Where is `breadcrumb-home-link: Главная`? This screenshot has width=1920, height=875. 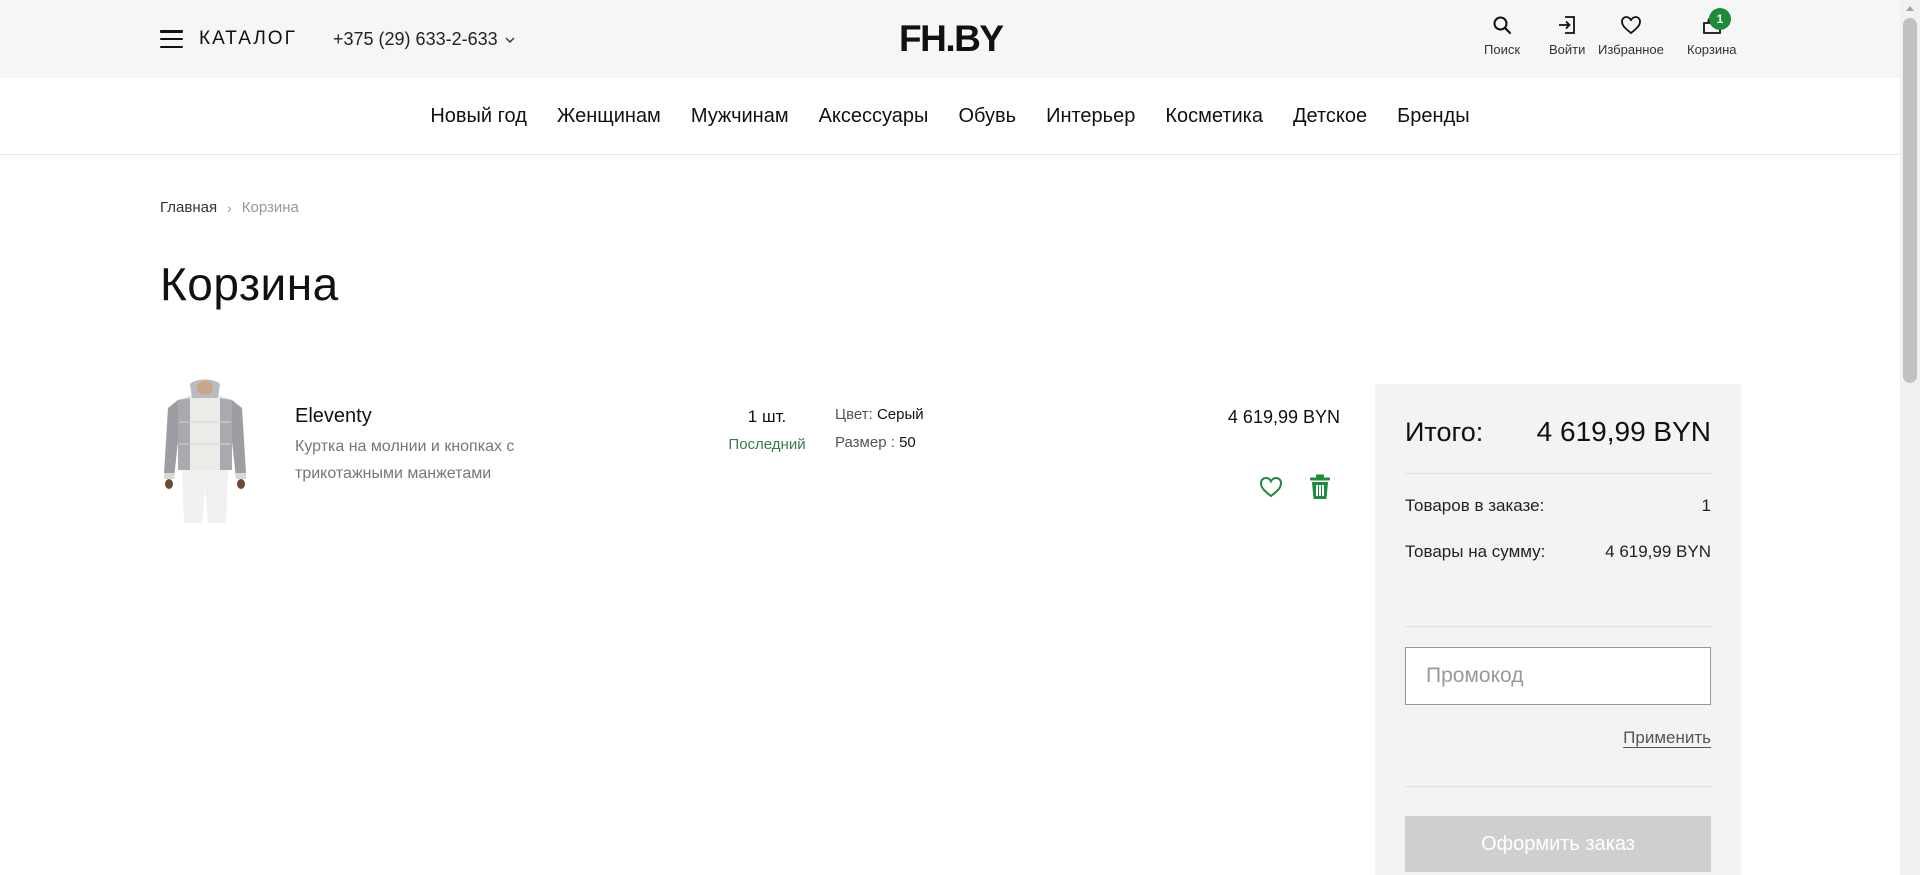 breadcrumb-home-link: Главная is located at coordinates (188, 207).